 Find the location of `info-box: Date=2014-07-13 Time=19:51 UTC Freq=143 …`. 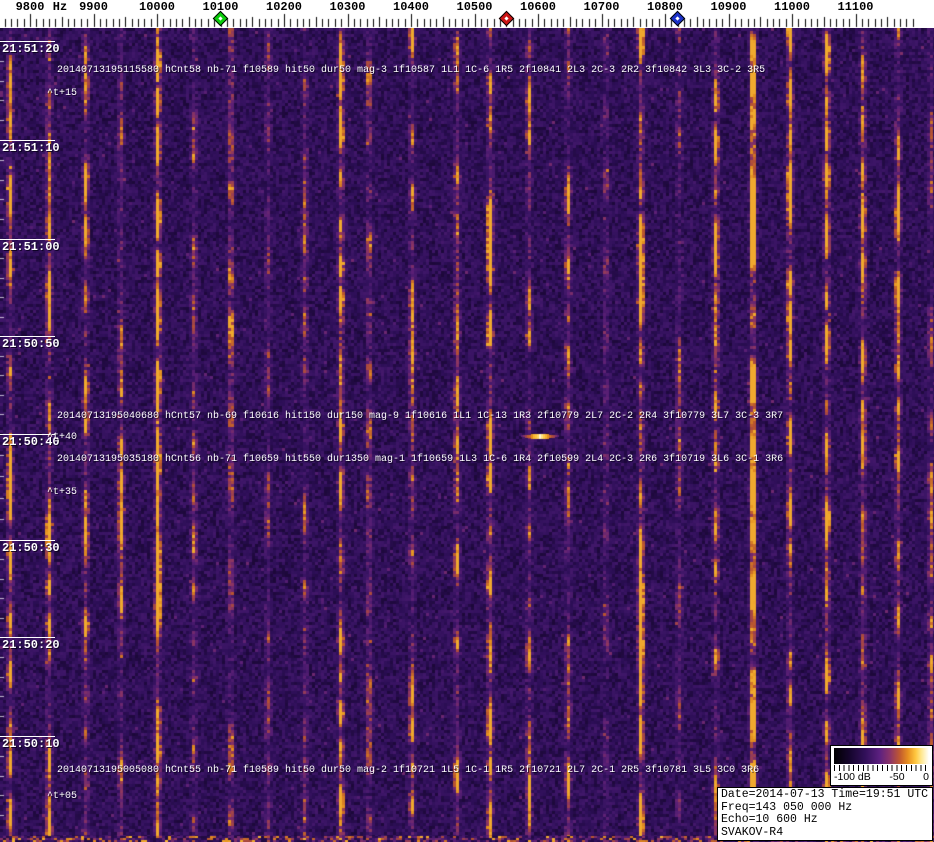

info-box: Date=2014-07-13 Time=19:51 UTC Freq=143 … is located at coordinates (825, 814).